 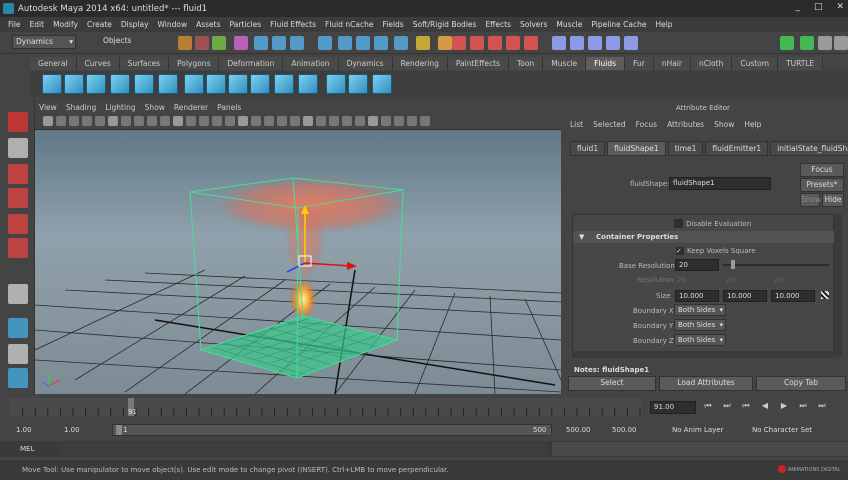 What do you see at coordinates (833, 200) in the screenshot?
I see `hide-button: Hide` at bounding box center [833, 200].